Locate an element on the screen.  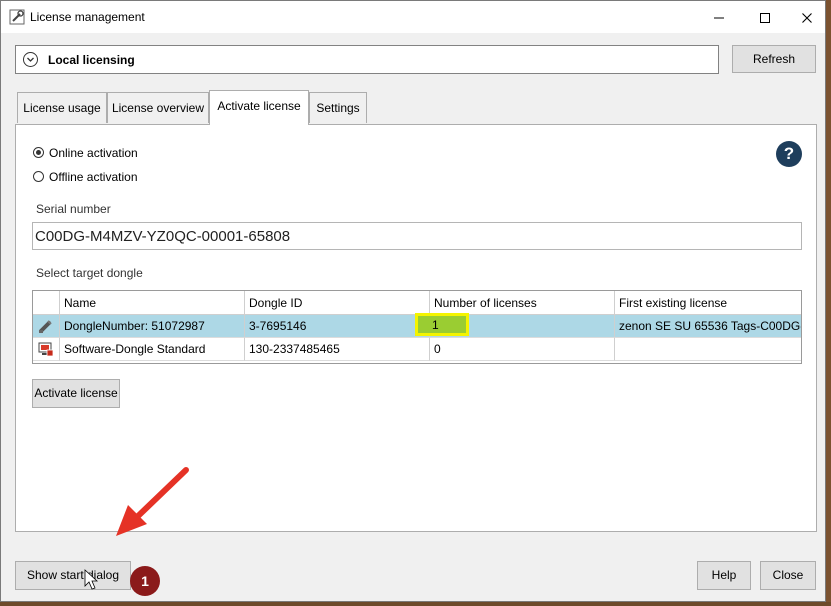
close-button: Close is located at coordinates (788, 575).